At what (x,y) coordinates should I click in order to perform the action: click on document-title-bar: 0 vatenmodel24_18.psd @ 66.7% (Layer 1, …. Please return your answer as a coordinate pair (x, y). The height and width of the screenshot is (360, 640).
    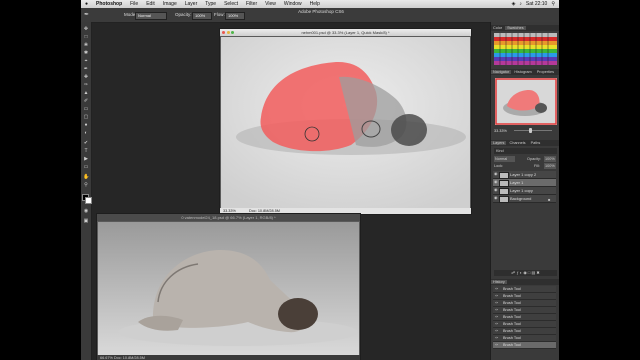
    Looking at the image, I should click on (228, 217).